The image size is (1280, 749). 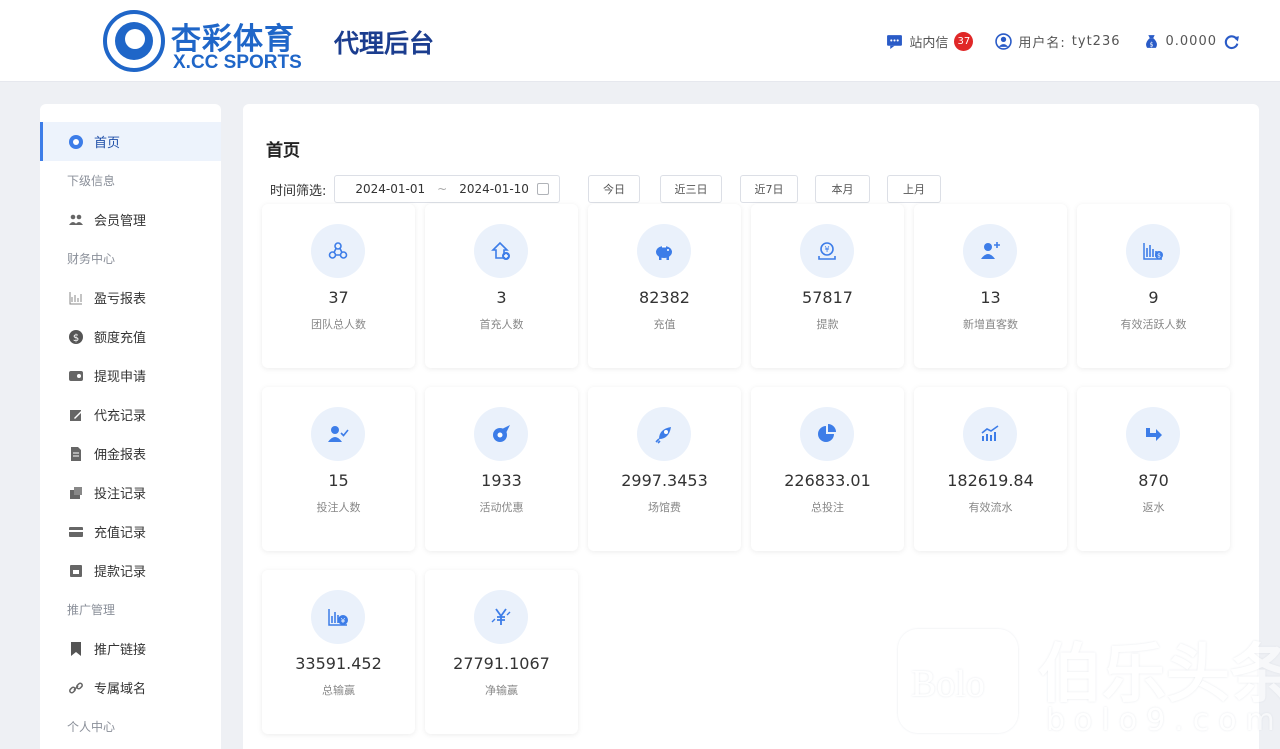 What do you see at coordinates (76, 454) in the screenshot?
I see `document-icon` at bounding box center [76, 454].